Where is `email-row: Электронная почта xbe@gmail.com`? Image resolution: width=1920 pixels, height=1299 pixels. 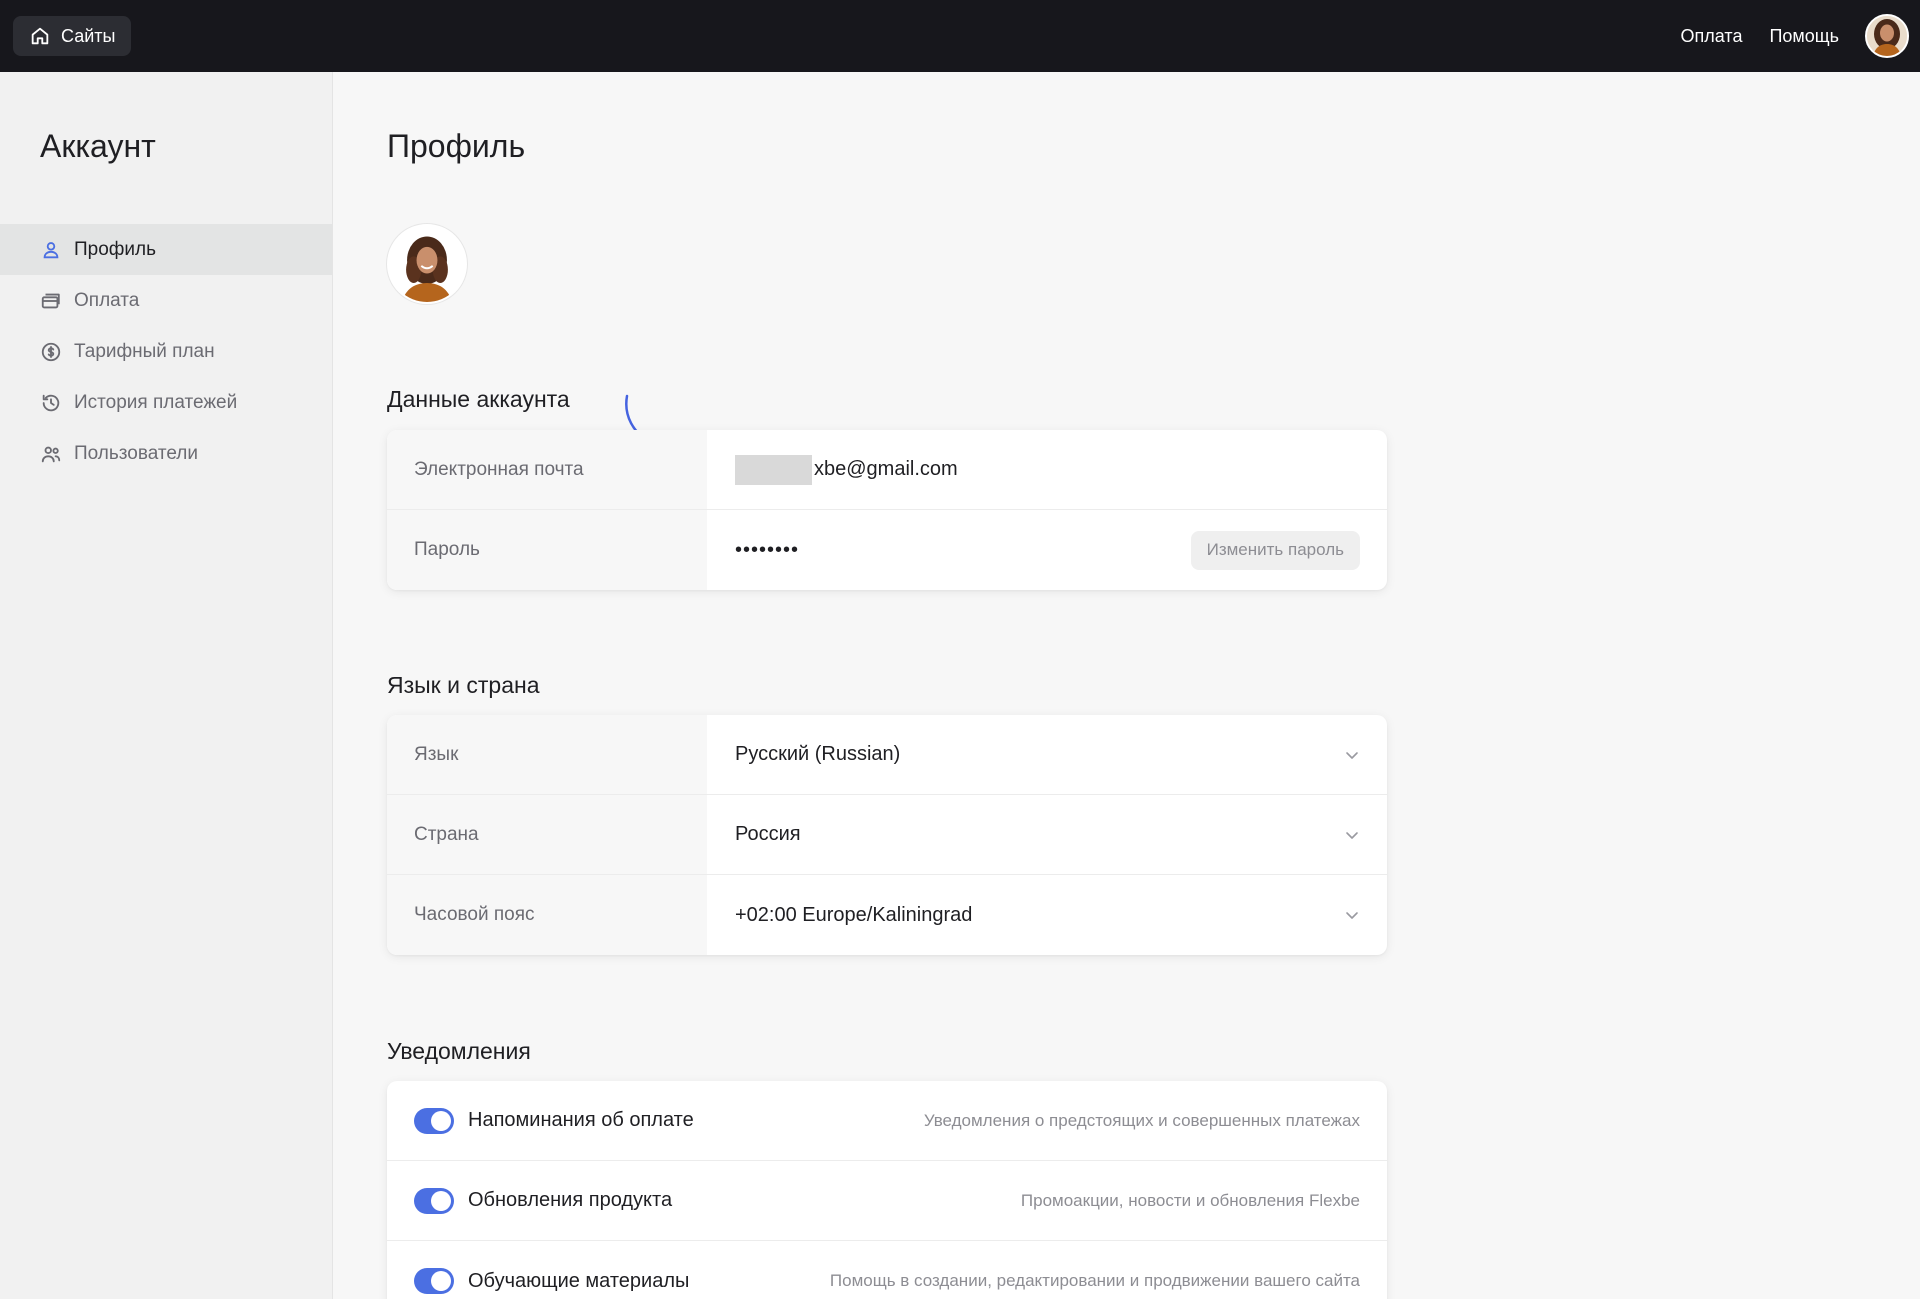 email-row: Электронная почта xbe@gmail.com is located at coordinates (887, 470).